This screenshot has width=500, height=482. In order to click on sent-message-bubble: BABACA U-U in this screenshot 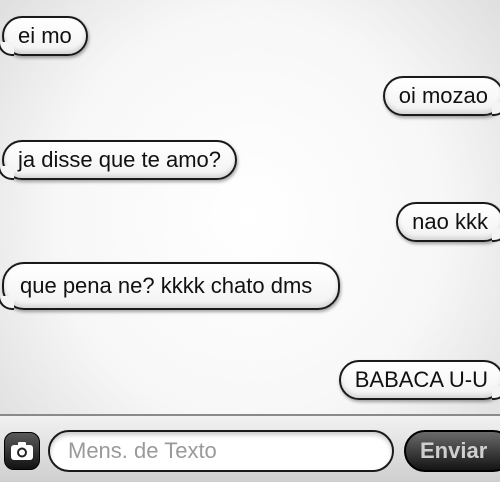, I will do `click(419, 380)`.